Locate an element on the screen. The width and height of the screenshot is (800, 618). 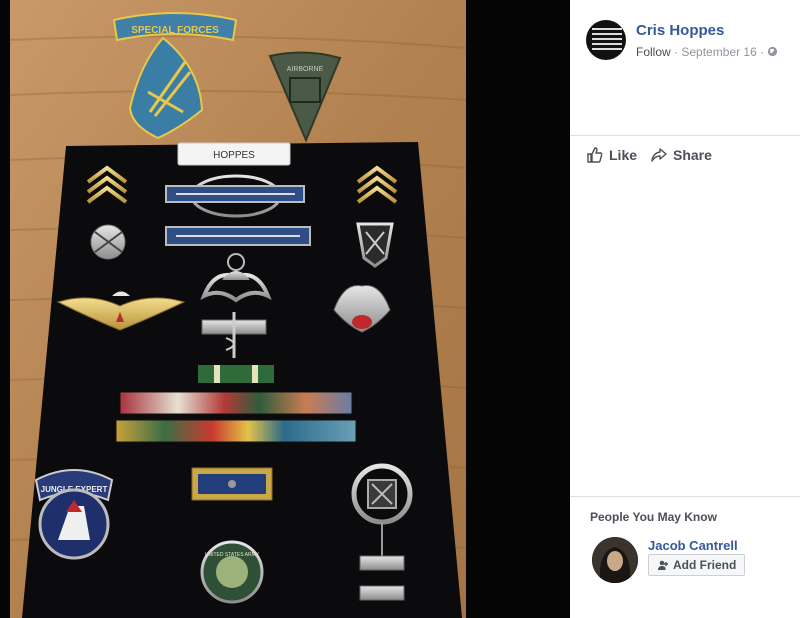
add-friend-label: Add Friend is located at coordinates (705, 565).